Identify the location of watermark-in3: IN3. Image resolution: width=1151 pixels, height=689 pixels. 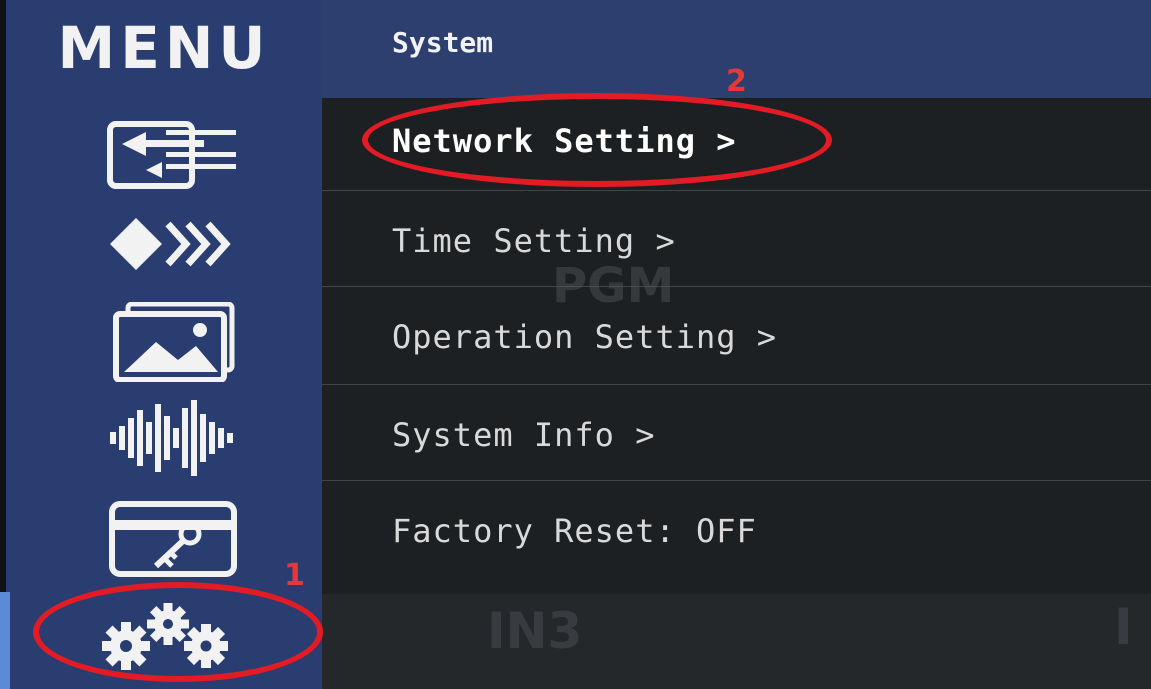
(535, 631).